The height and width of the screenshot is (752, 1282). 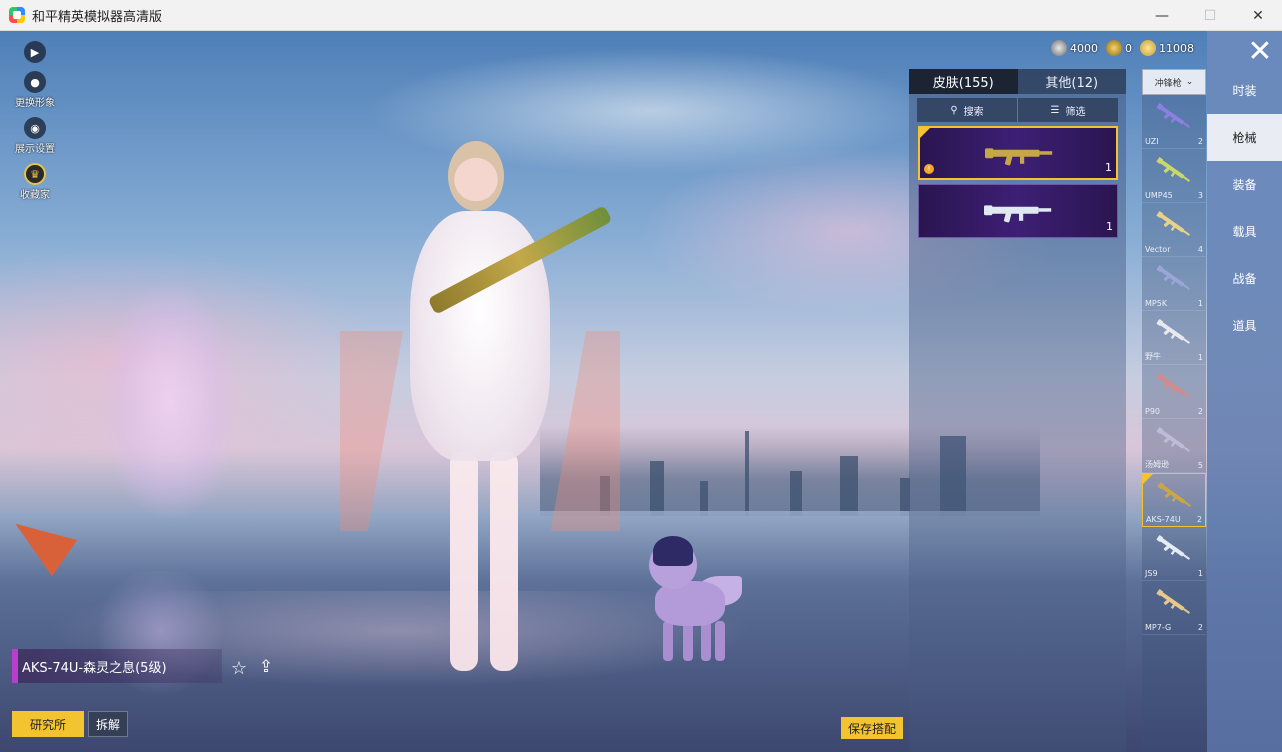 I want to click on weapon-item: 野牛 1, so click(x=1174, y=338).